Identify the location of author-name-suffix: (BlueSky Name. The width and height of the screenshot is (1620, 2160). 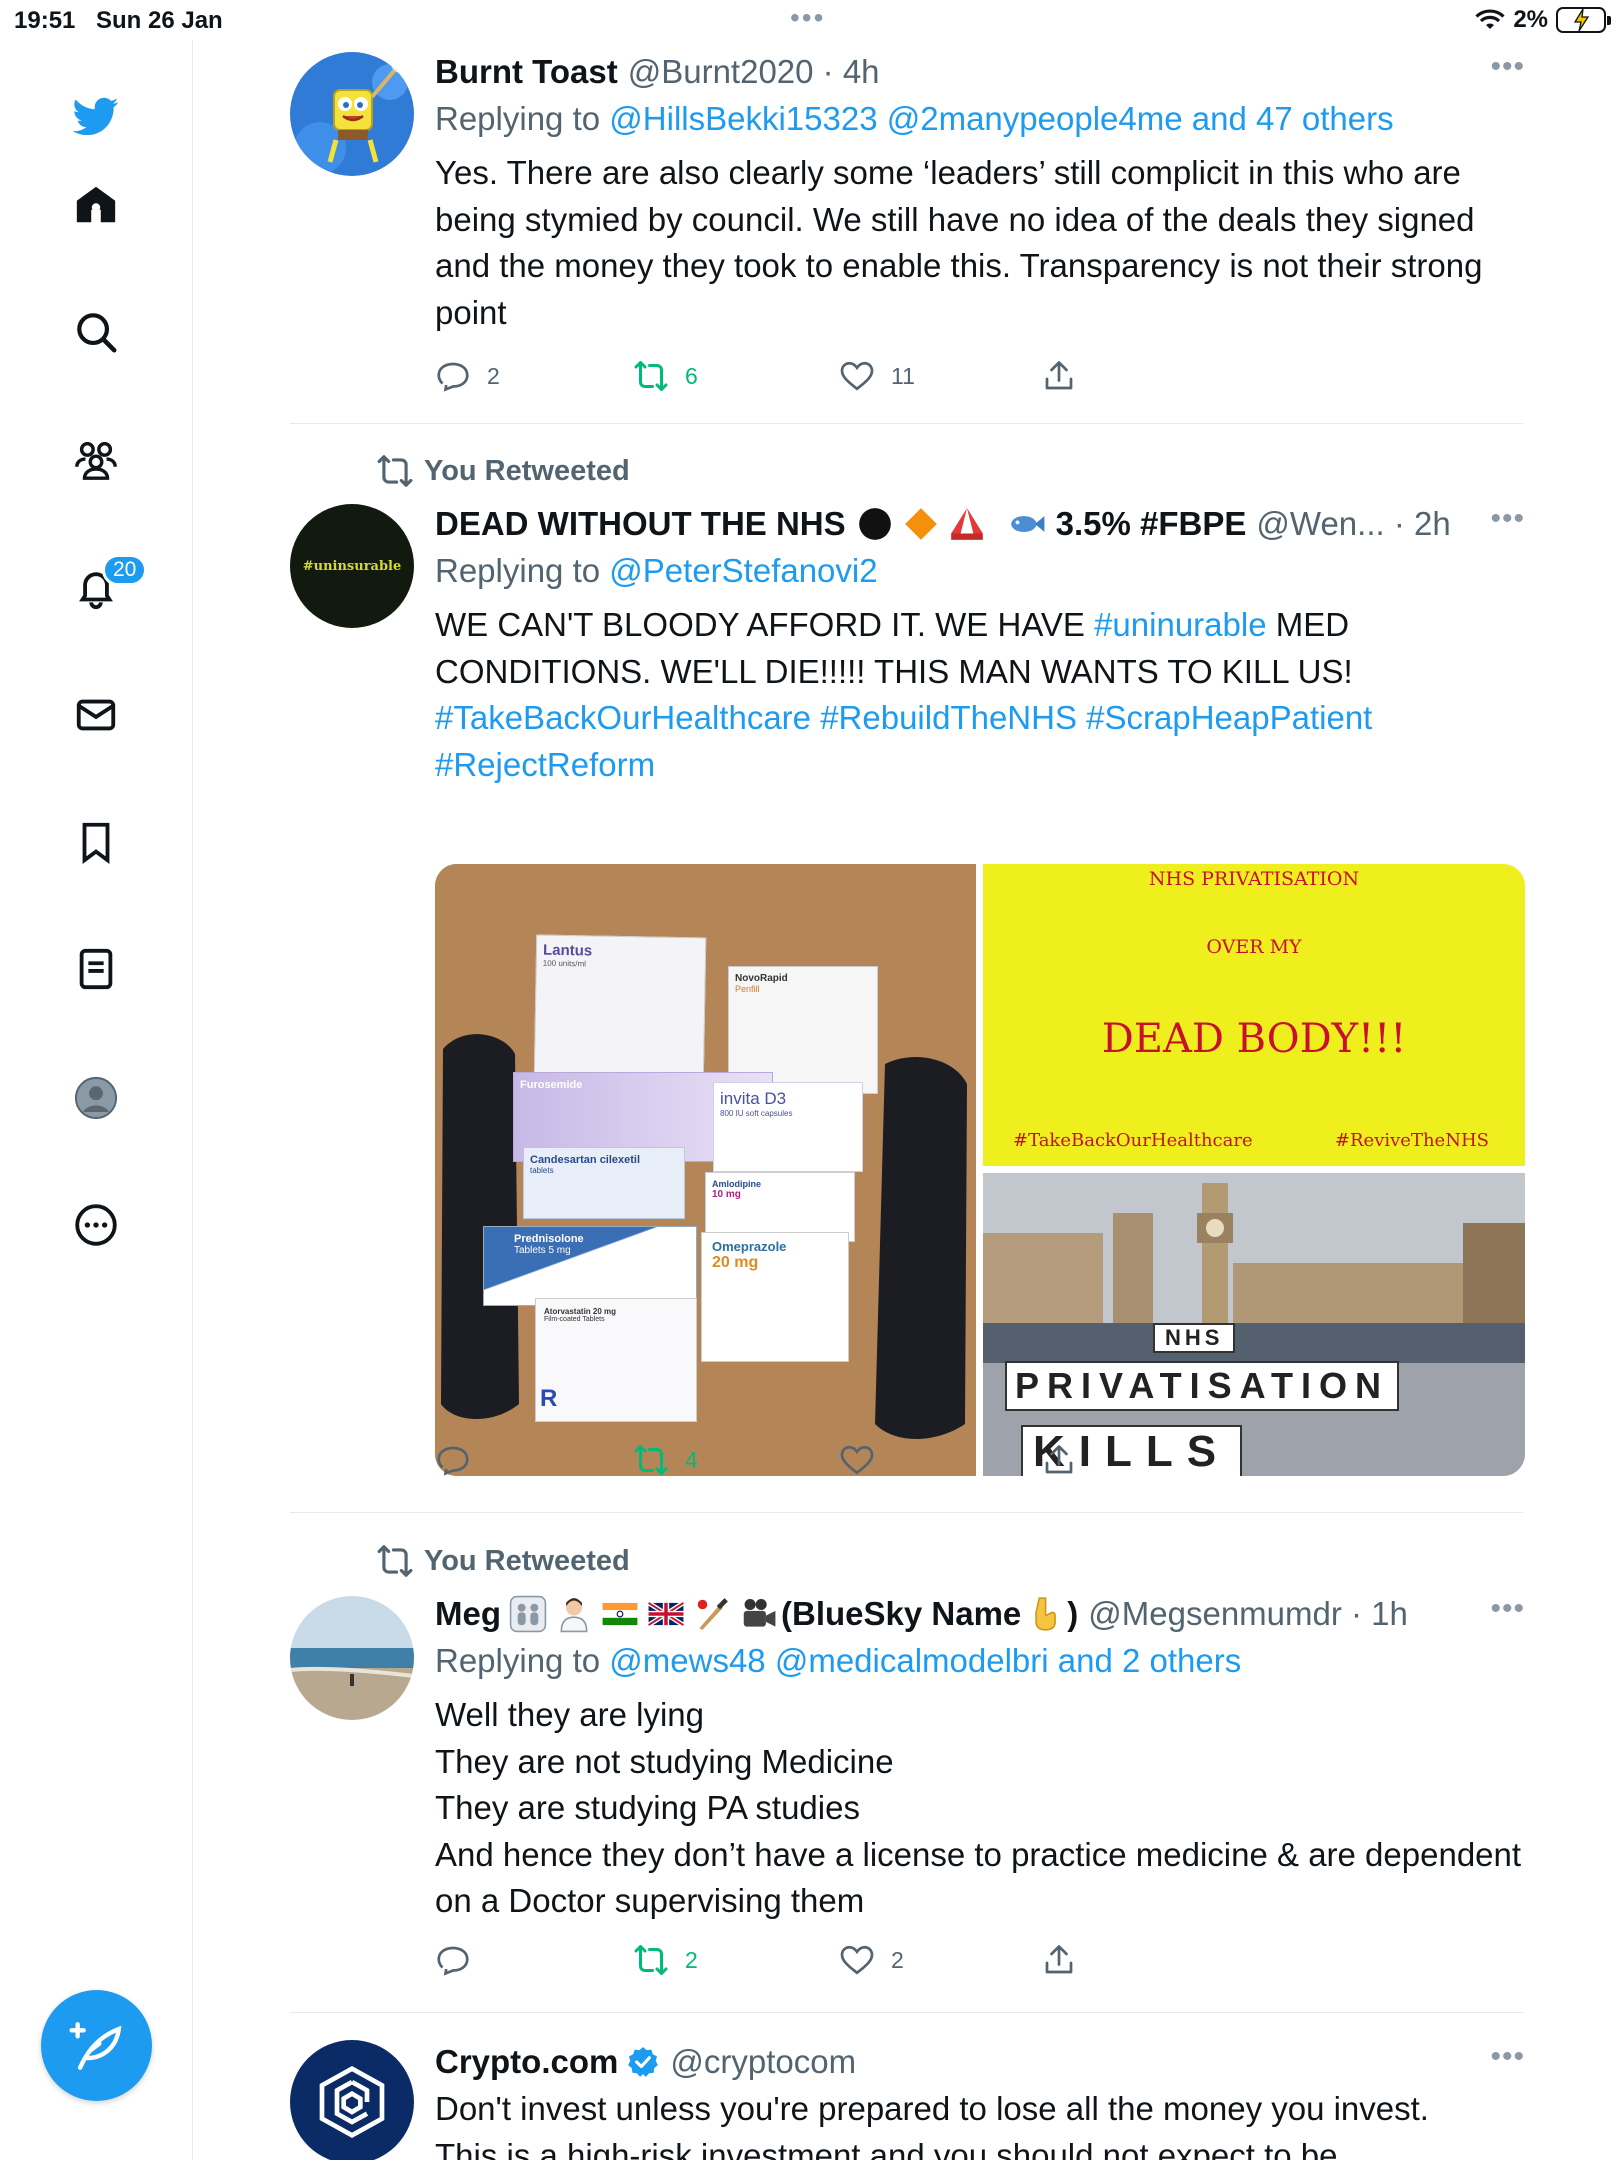
(901, 1614).